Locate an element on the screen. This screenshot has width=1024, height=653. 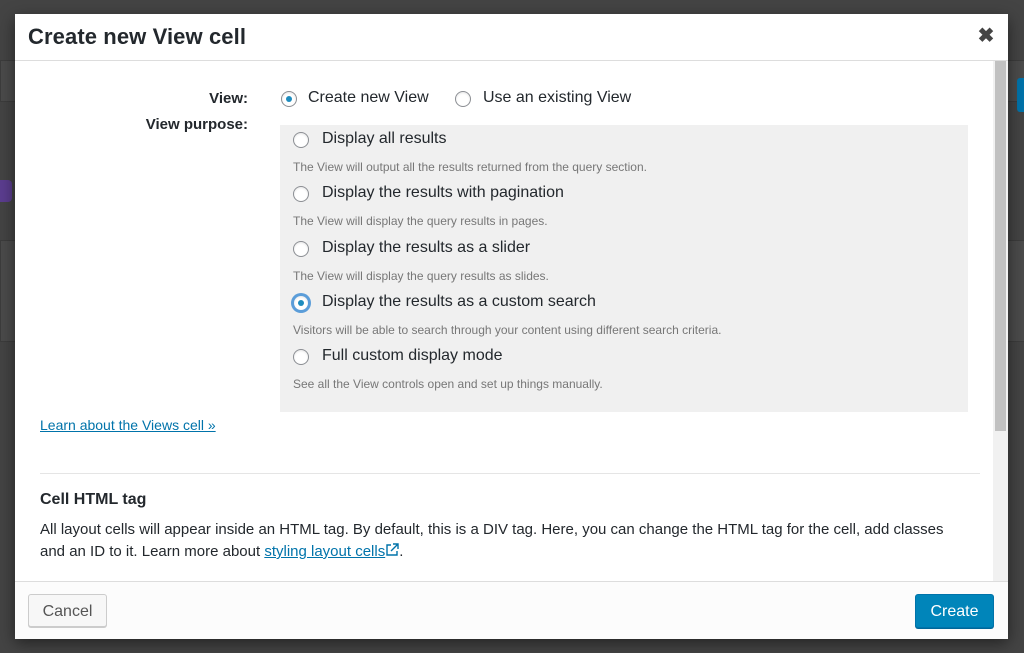
create-button: Create is located at coordinates (954, 611).